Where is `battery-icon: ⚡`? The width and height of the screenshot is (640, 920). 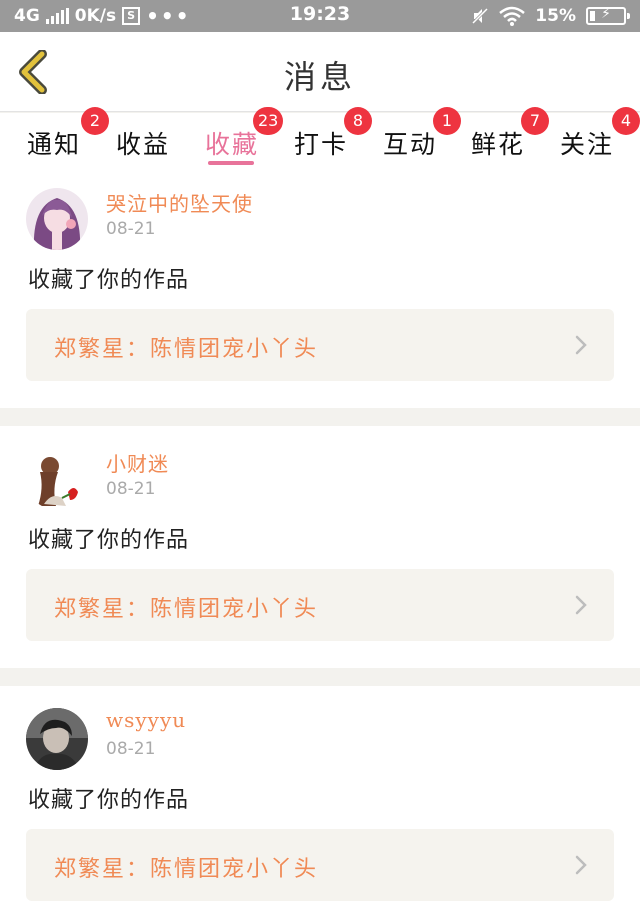
battery-icon: ⚡ is located at coordinates (608, 15).